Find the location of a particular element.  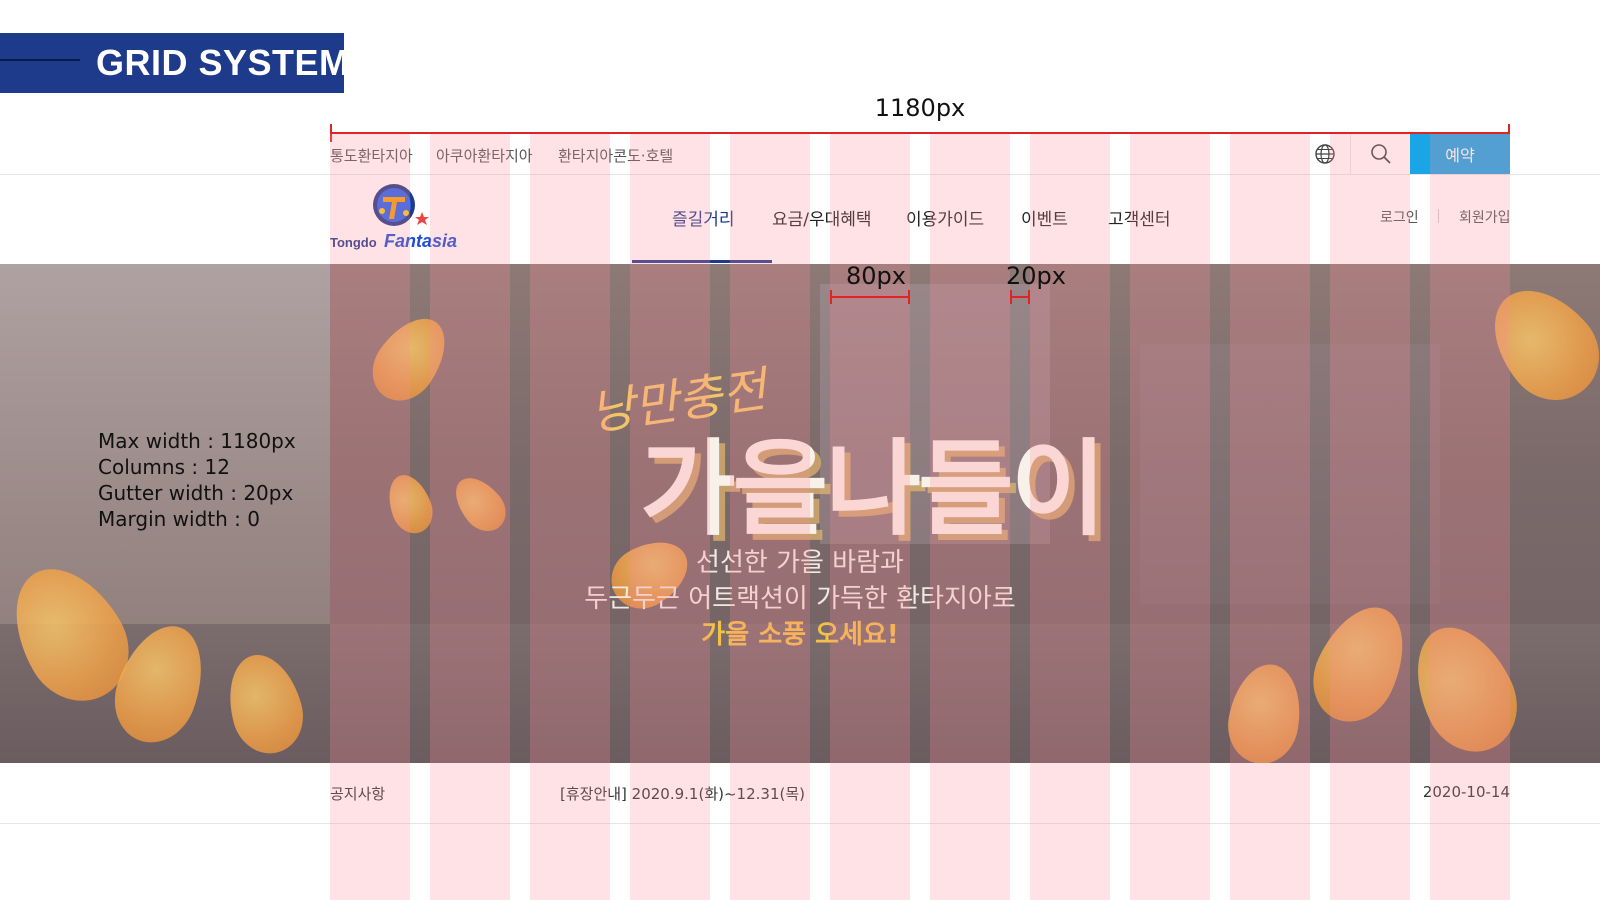

max-width-label: 1180px is located at coordinates (920, 108).